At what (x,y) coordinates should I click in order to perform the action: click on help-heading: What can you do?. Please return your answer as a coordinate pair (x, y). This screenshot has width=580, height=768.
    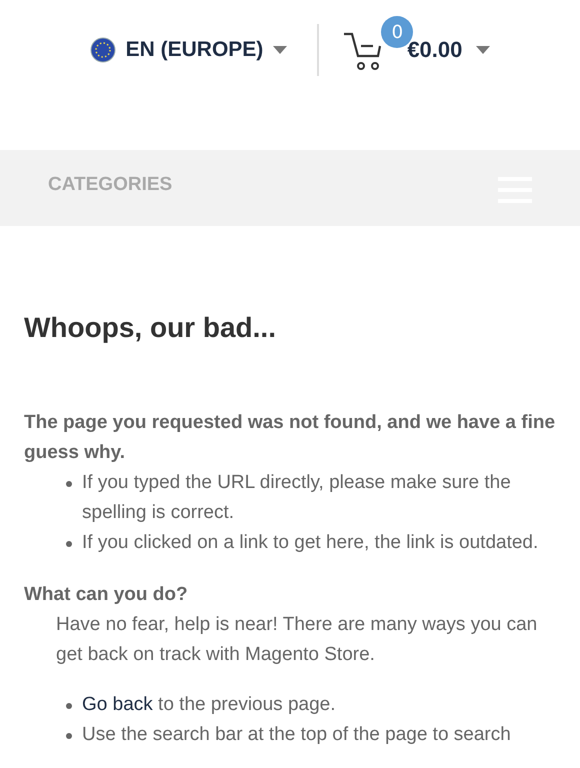
    Looking at the image, I should click on (106, 595).